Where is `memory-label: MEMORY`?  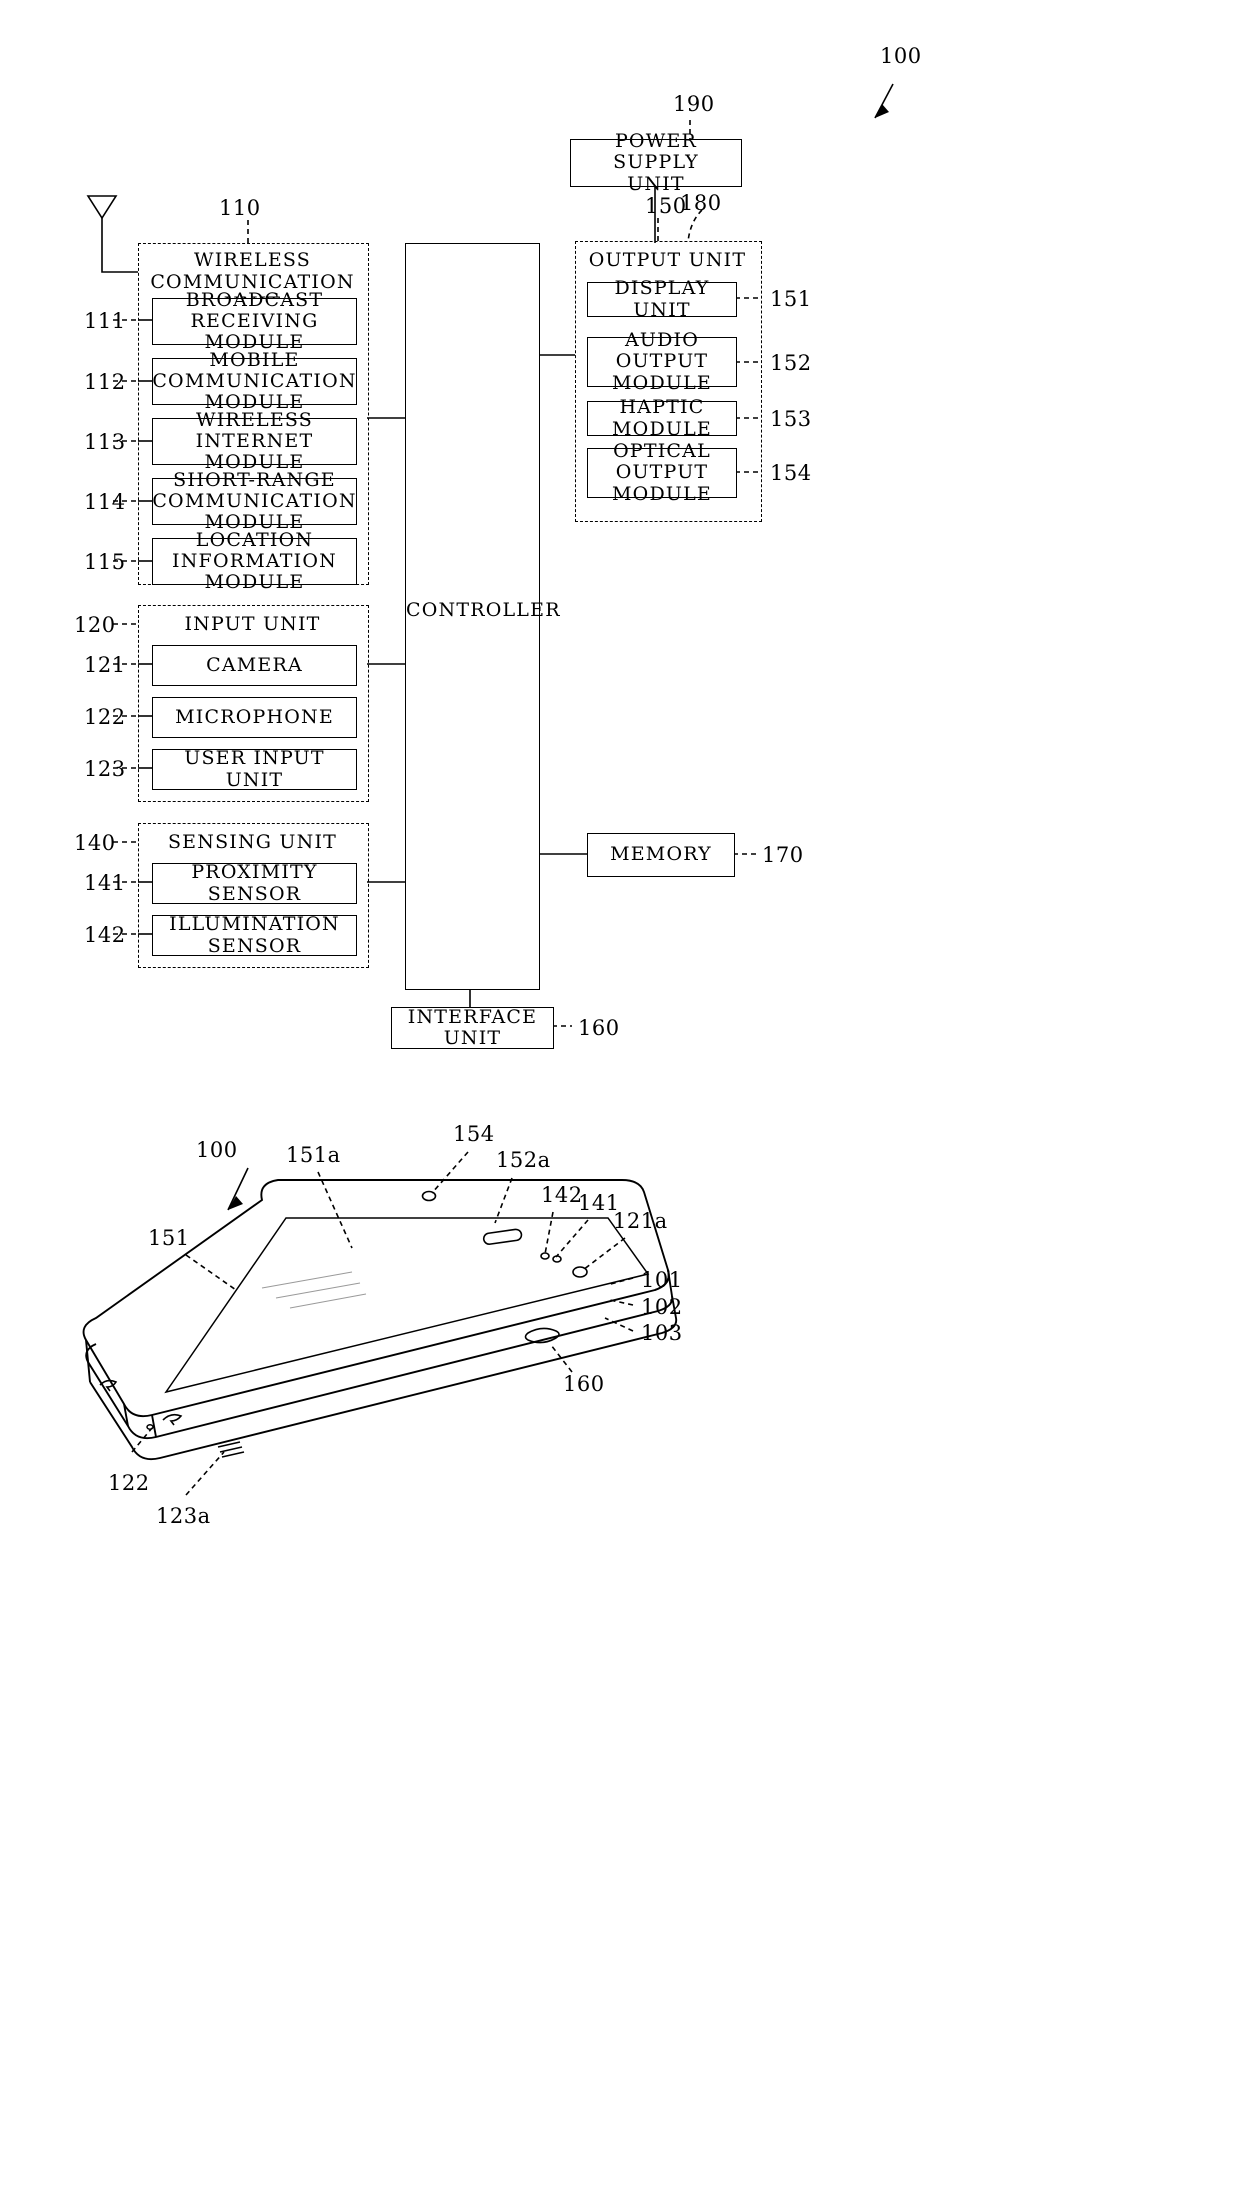
memory-label: MEMORY is located at coordinates (661, 854).